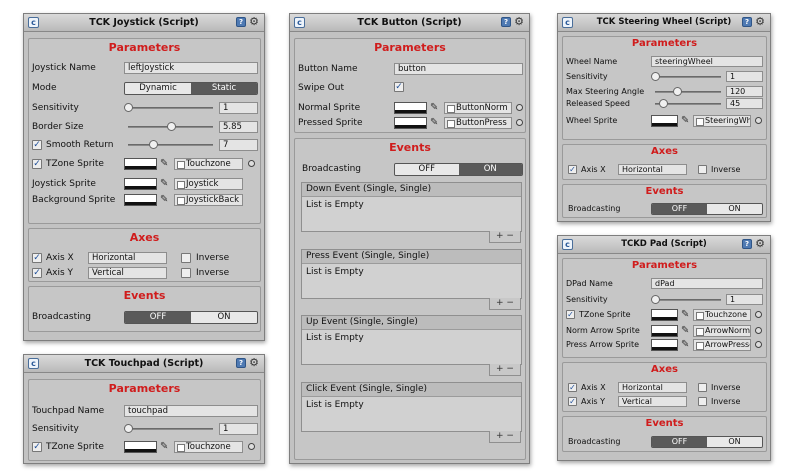 This screenshot has width=785, height=475. I want to click on joystick-border-field: 5.85, so click(238, 127).